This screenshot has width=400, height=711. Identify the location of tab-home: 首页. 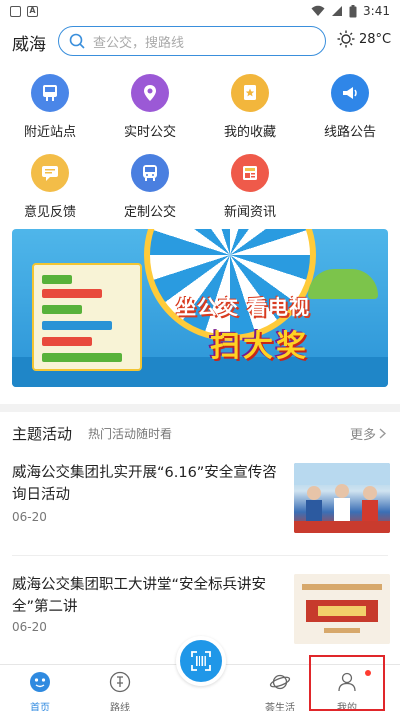
(40, 691).